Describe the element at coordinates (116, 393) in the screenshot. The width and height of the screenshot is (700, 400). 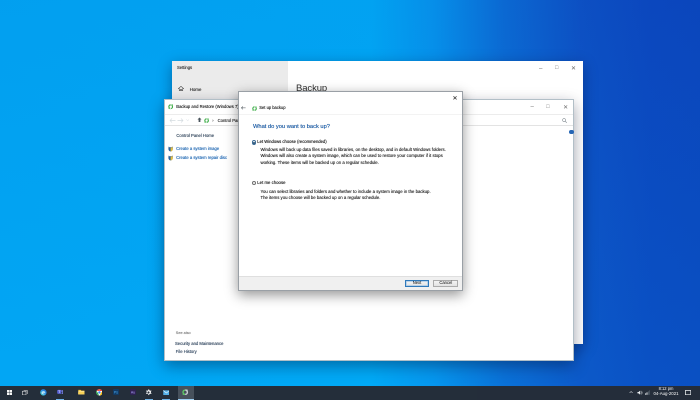
I see `svg-text: Ps` at that location.